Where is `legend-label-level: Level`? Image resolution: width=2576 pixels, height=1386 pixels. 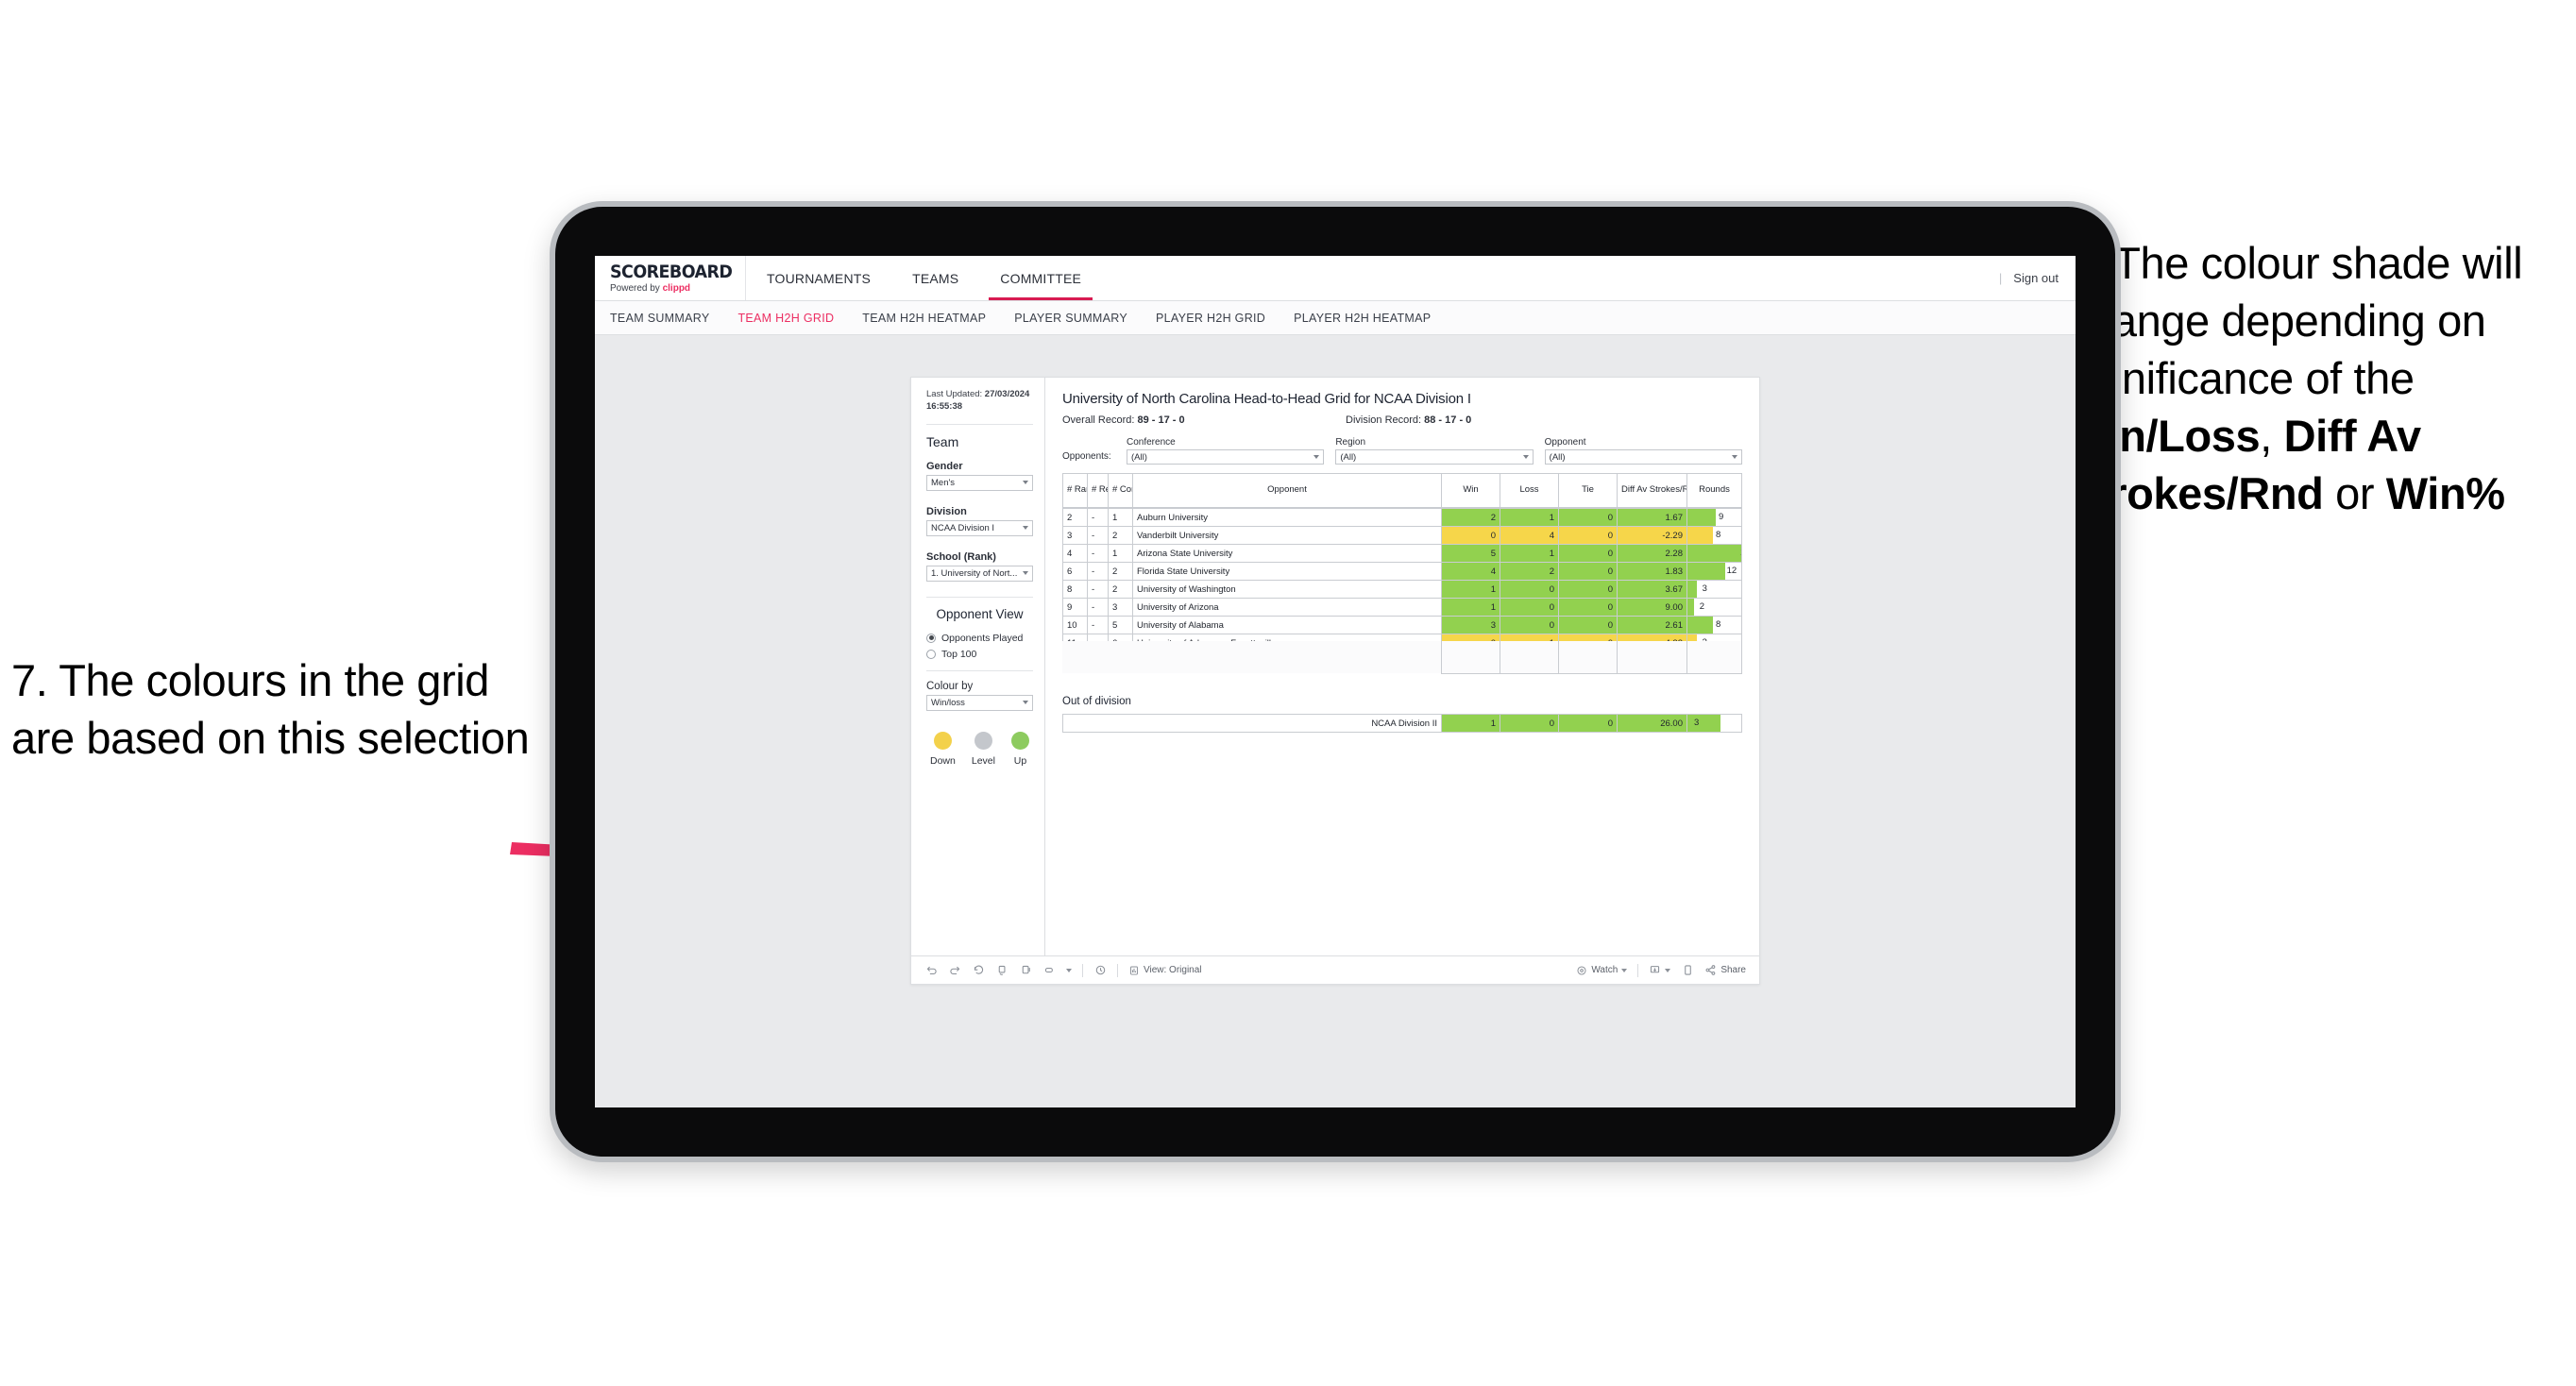
legend-label-level: Level is located at coordinates (983, 760).